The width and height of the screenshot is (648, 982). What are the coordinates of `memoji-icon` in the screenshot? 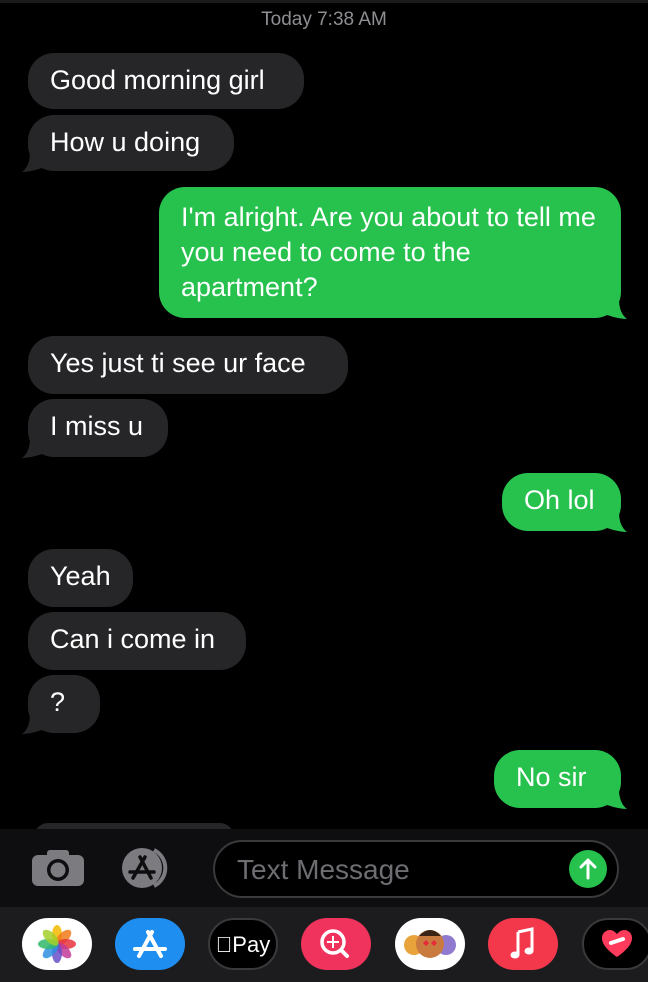 It's located at (430, 944).